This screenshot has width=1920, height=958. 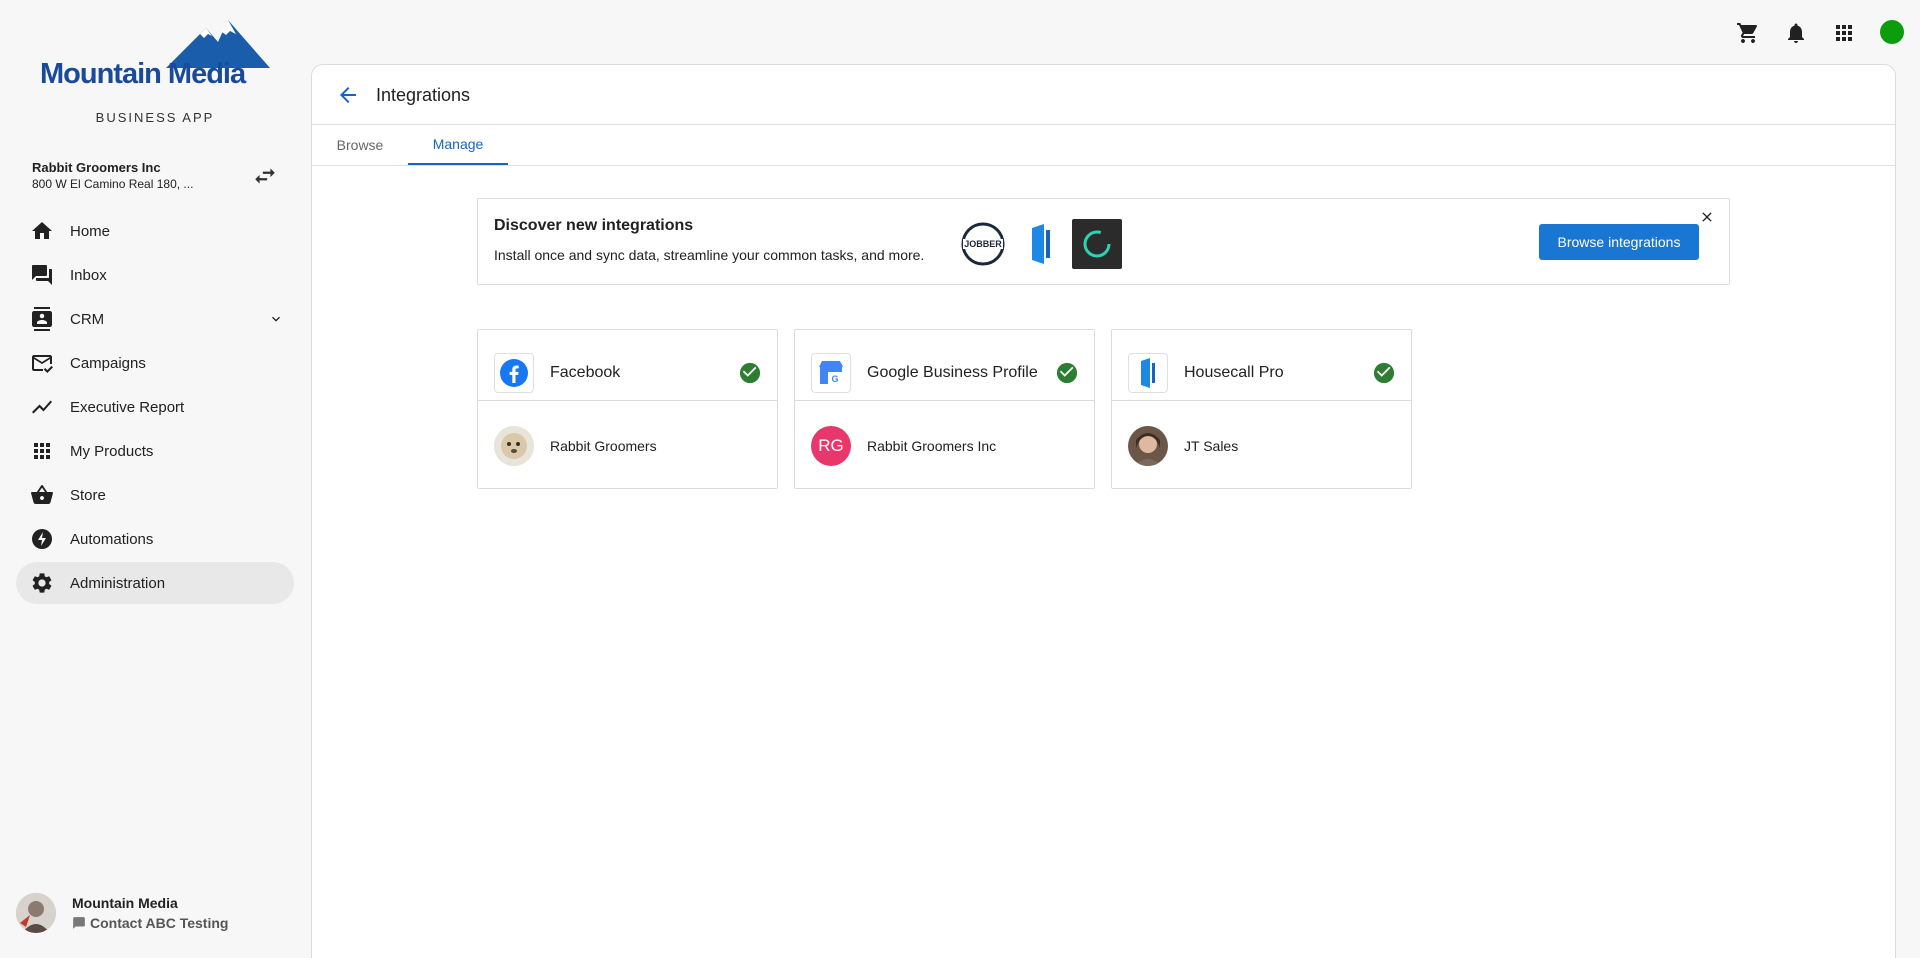 I want to click on integration-name: Housecall Pro, so click(x=1234, y=372).